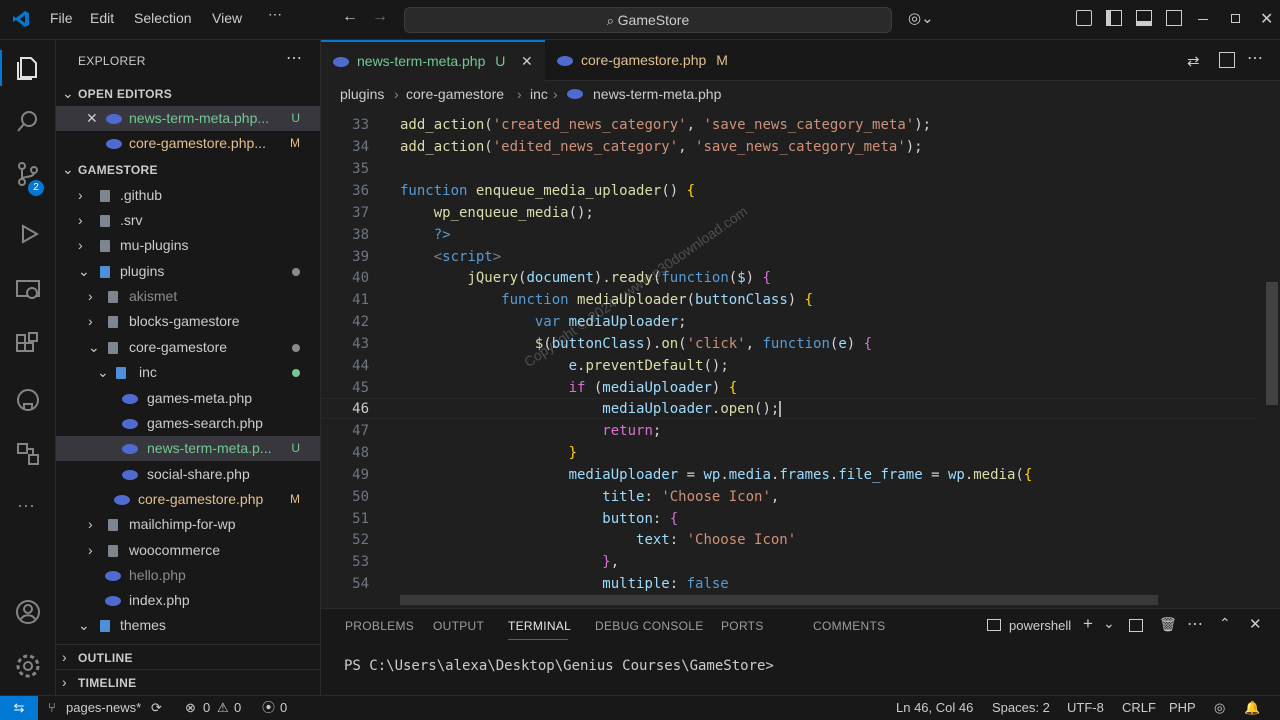 Image resolution: width=1280 pixels, height=720 pixels. What do you see at coordinates (433, 60) in the screenshot?
I see `tab-news-term-meta: news-term-meta.php U ✕` at bounding box center [433, 60].